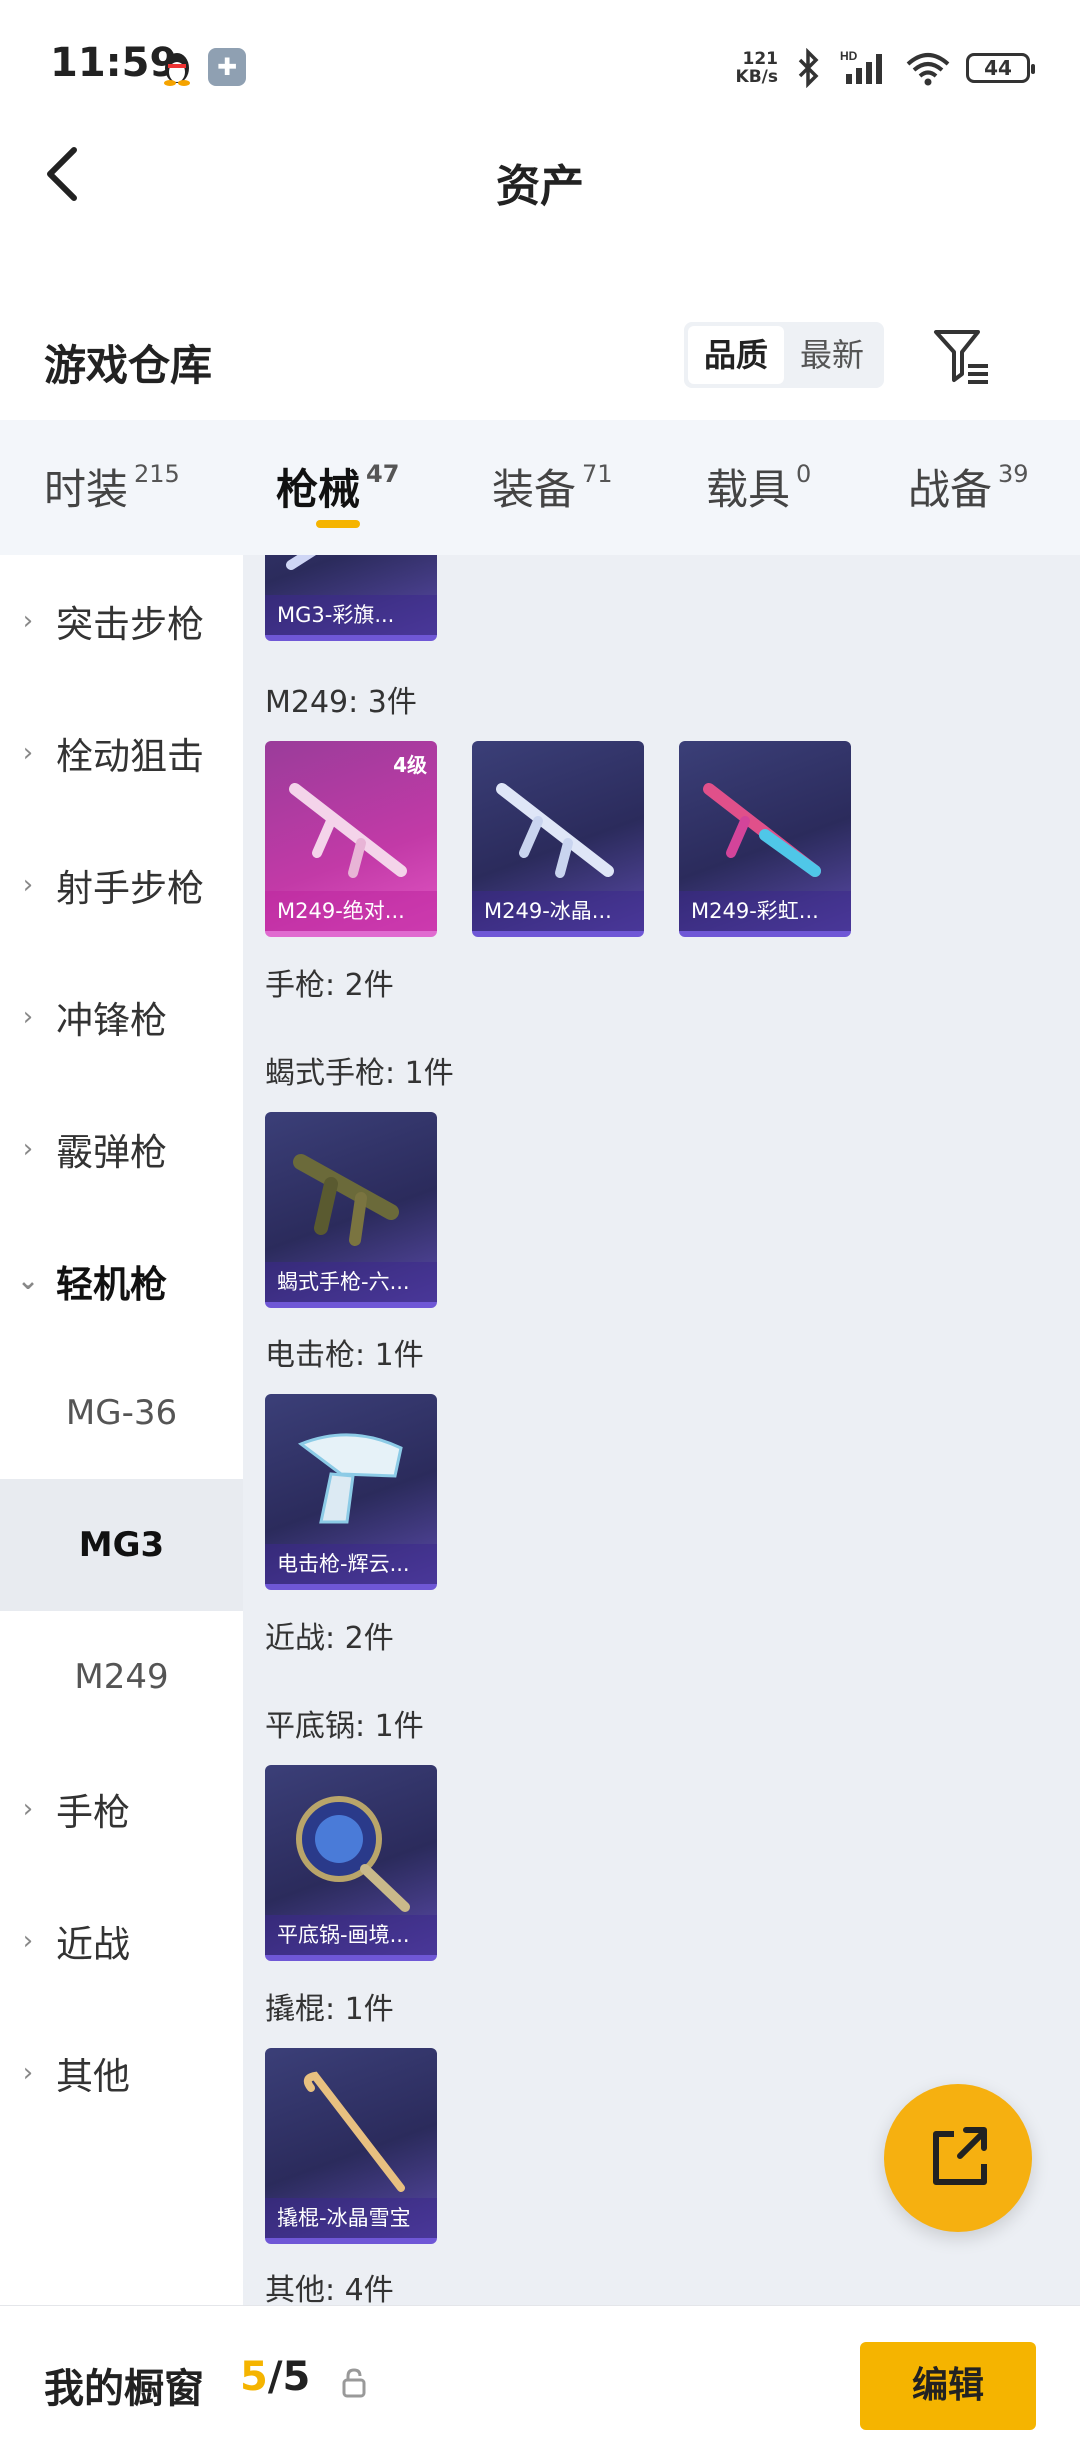 The height and width of the screenshot is (2460, 1080). I want to click on showcase-count: 5/5, so click(275, 2377).